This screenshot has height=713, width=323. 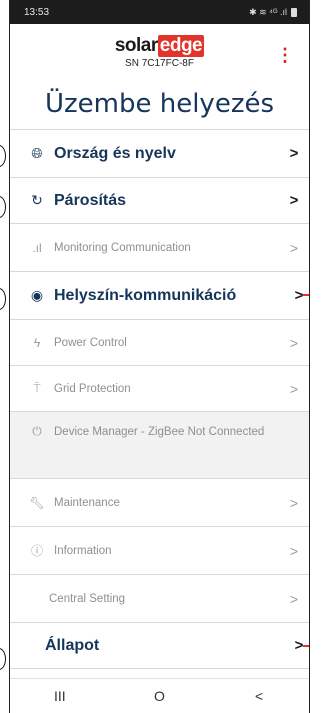 I want to click on menu-item-information: ⓘ Information >, so click(x=159, y=551).